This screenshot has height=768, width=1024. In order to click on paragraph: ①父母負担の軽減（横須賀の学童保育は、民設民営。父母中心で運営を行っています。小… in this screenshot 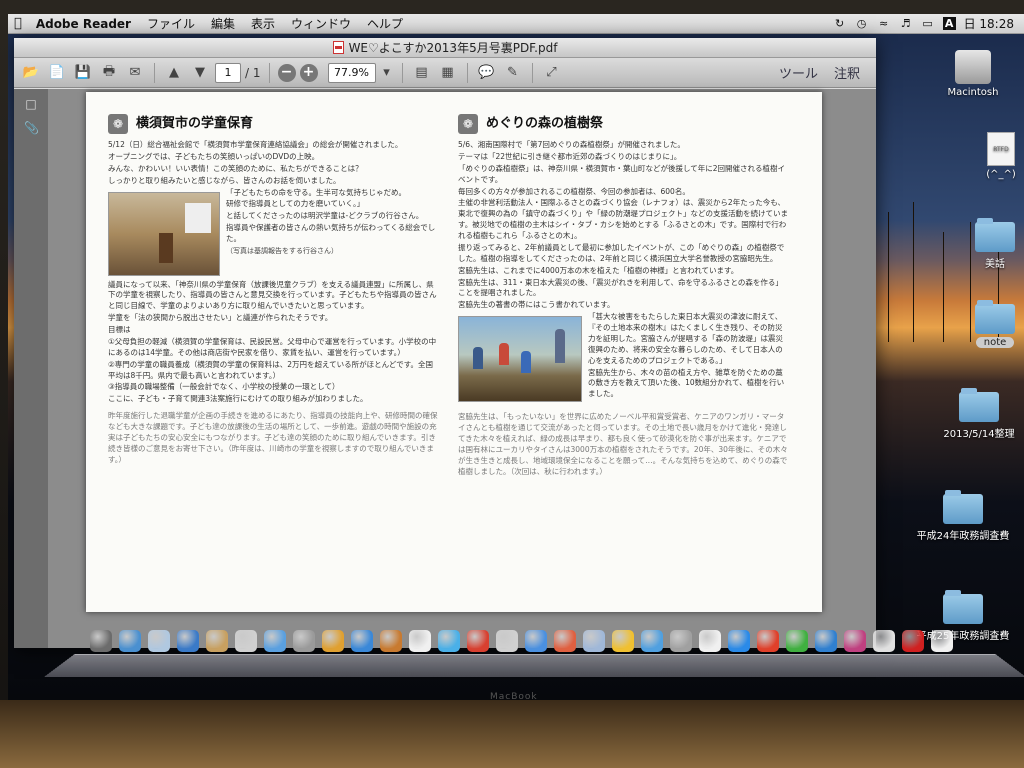, I will do `click(272, 346)`.